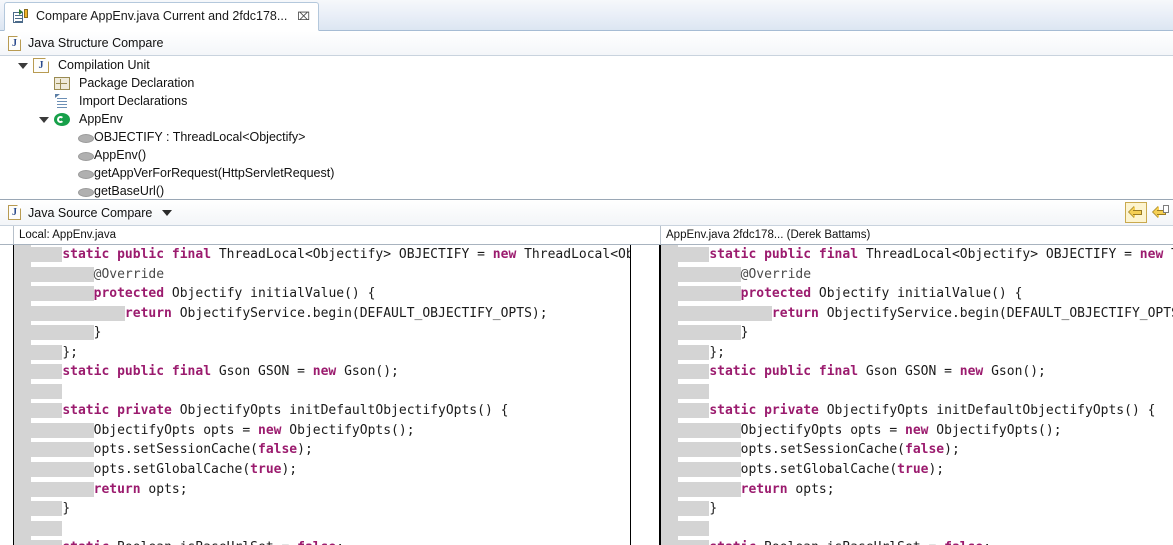 The image size is (1173, 545). What do you see at coordinates (586, 65) in the screenshot?
I see `tree-item: Compilation Unit` at bounding box center [586, 65].